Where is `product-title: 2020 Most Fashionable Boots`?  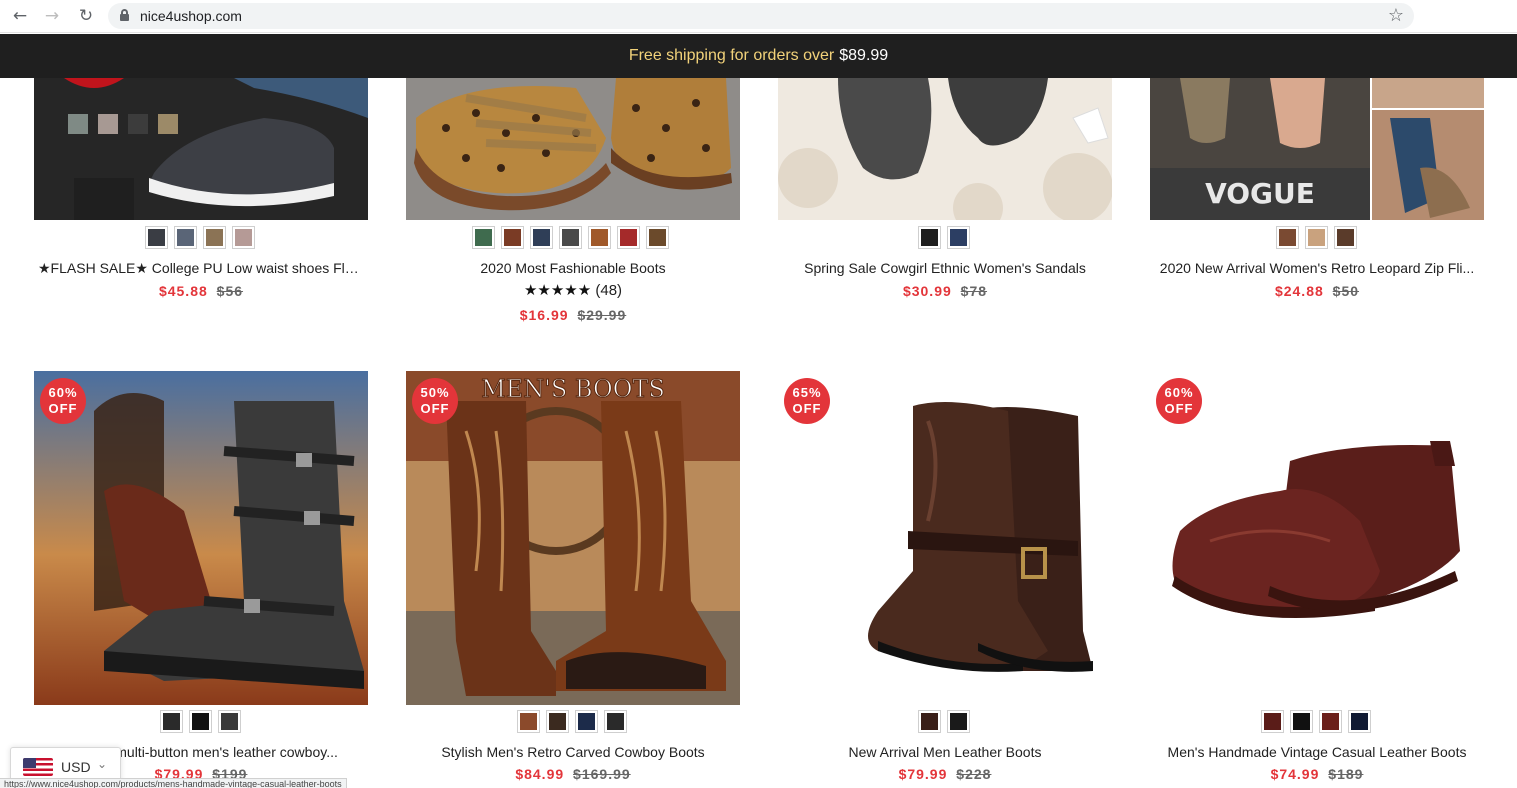
product-title: 2020 Most Fashionable Boots is located at coordinates (573, 268).